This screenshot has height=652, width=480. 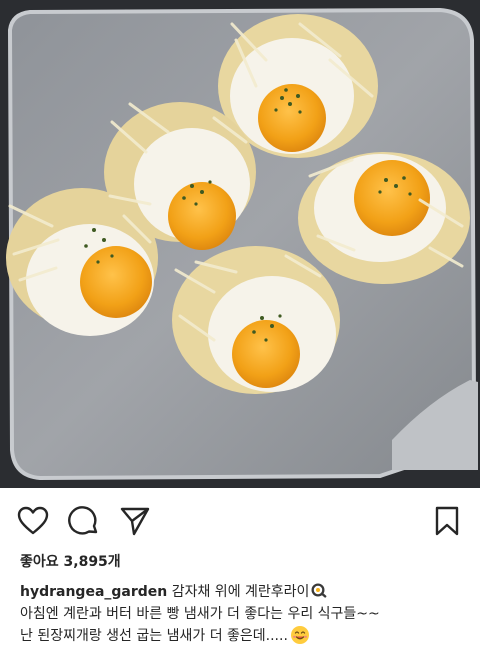 I want to click on smiling-face-icon, so click(x=300, y=635).